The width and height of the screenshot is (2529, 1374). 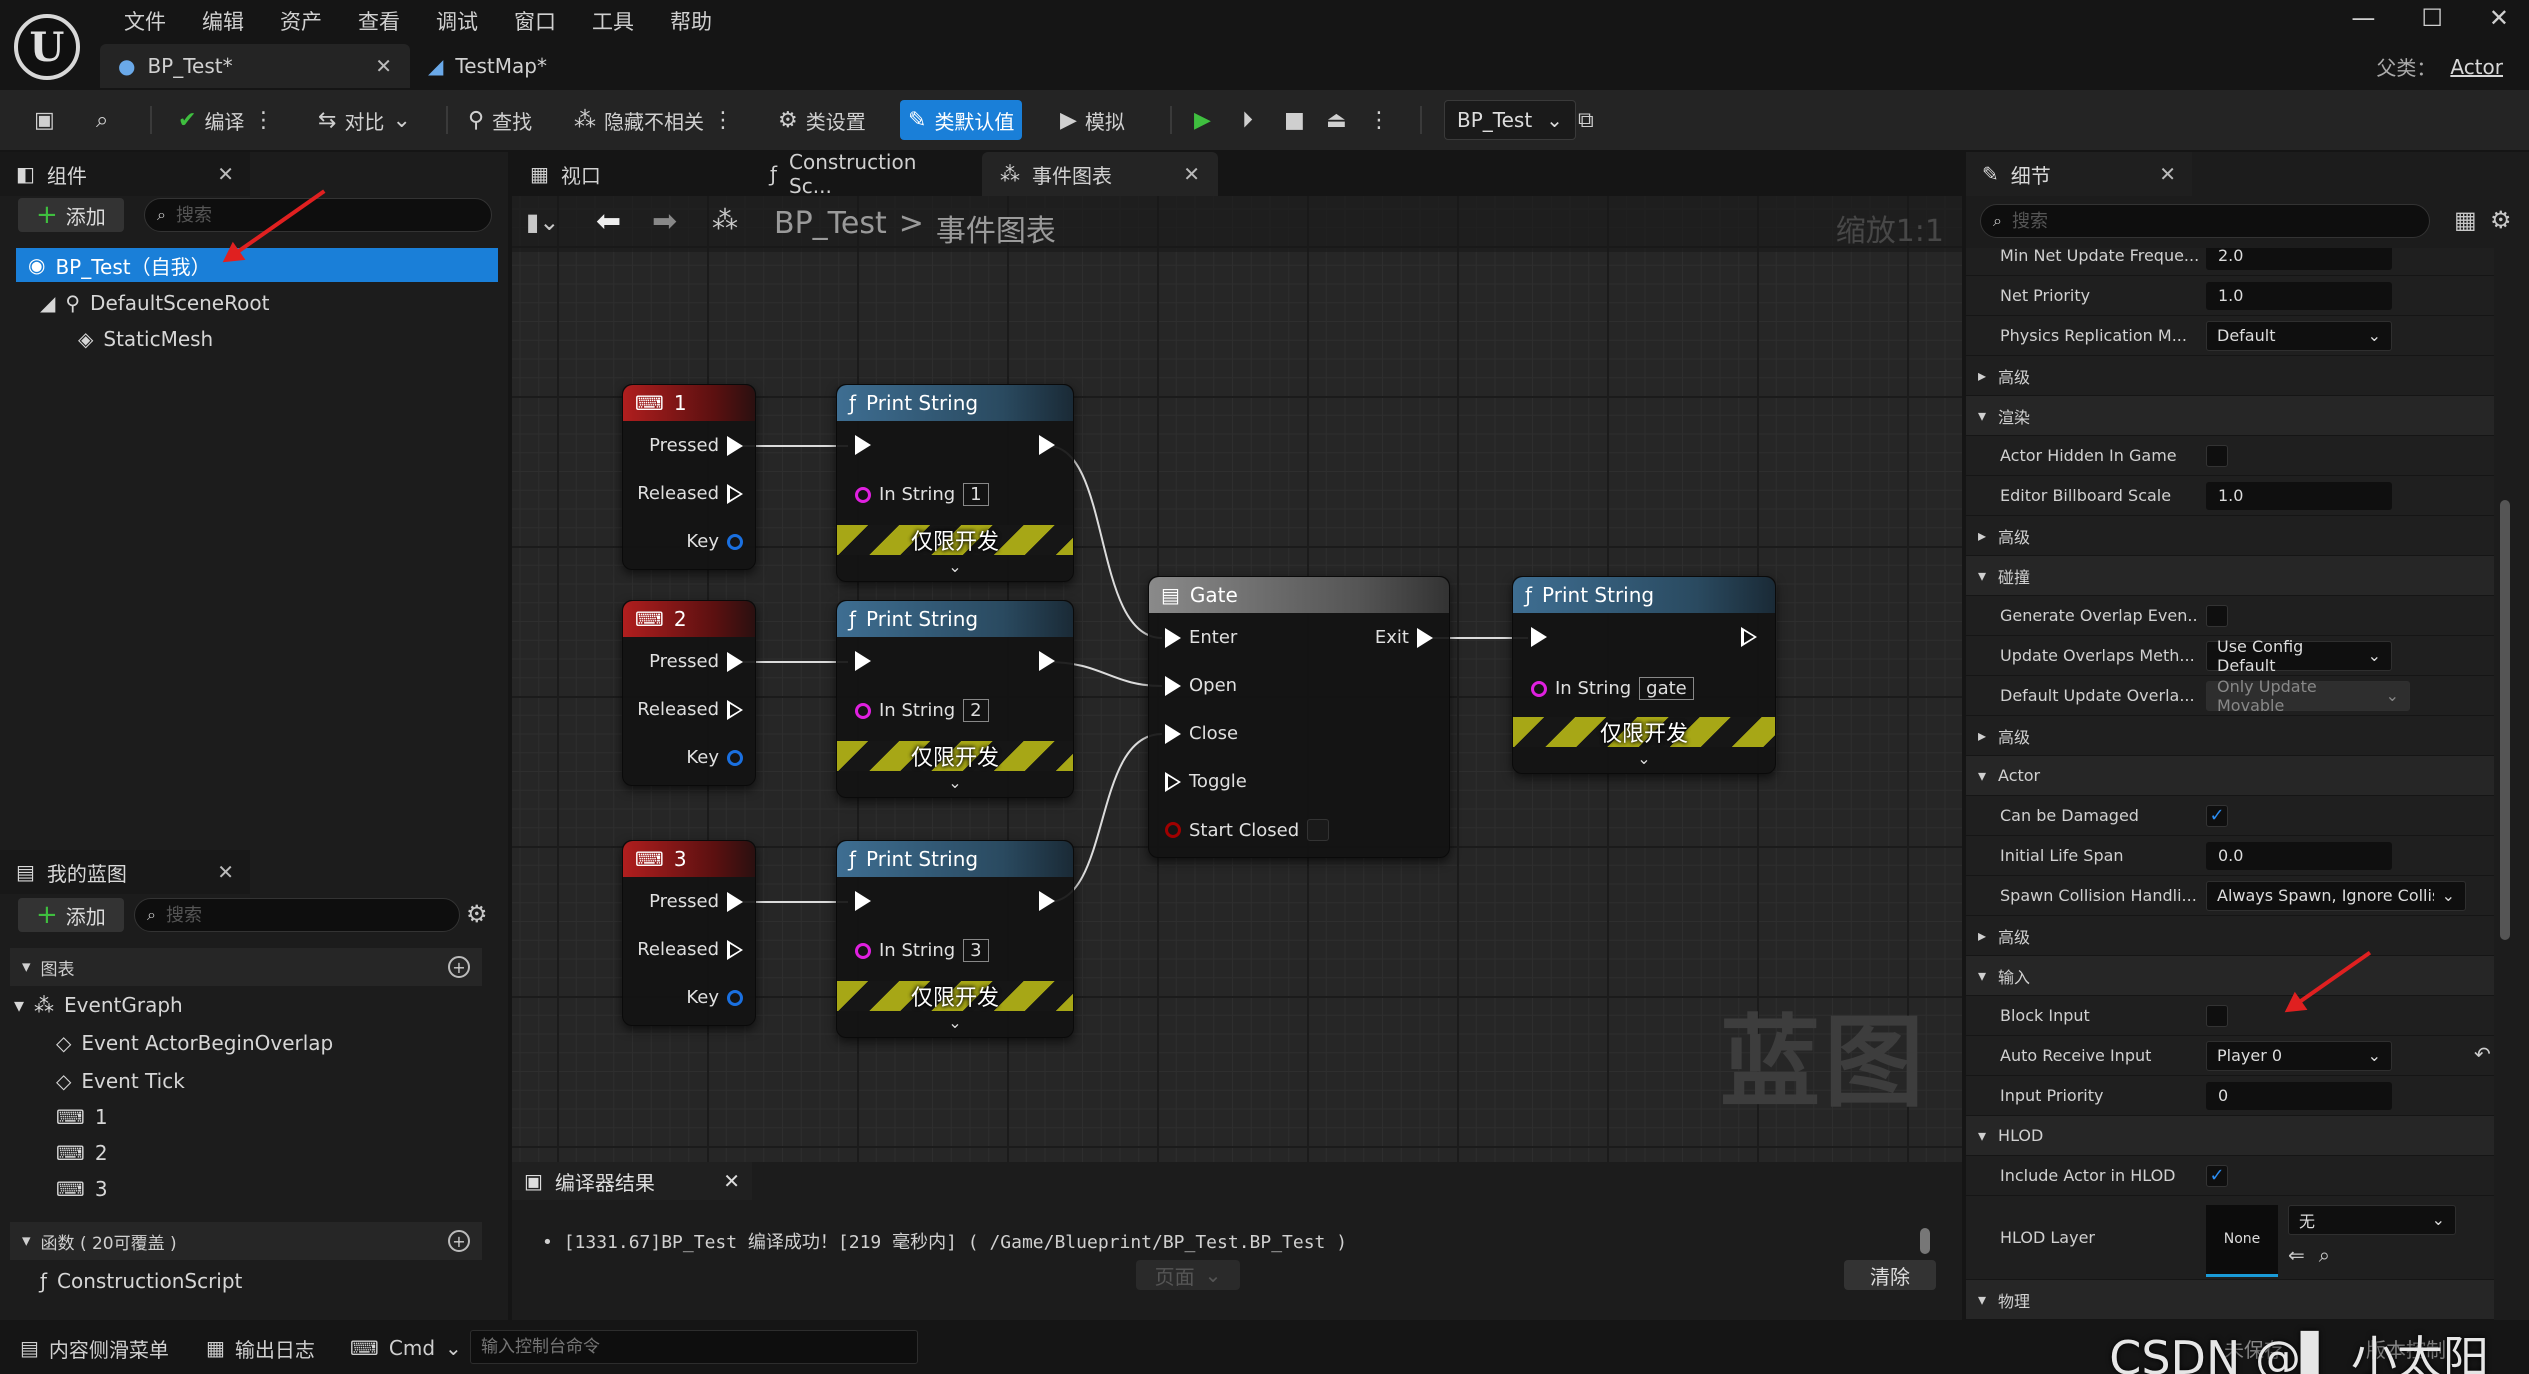 What do you see at coordinates (145, 339) in the screenshot?
I see `component-staticmesh: ◈ StaticMesh` at bounding box center [145, 339].